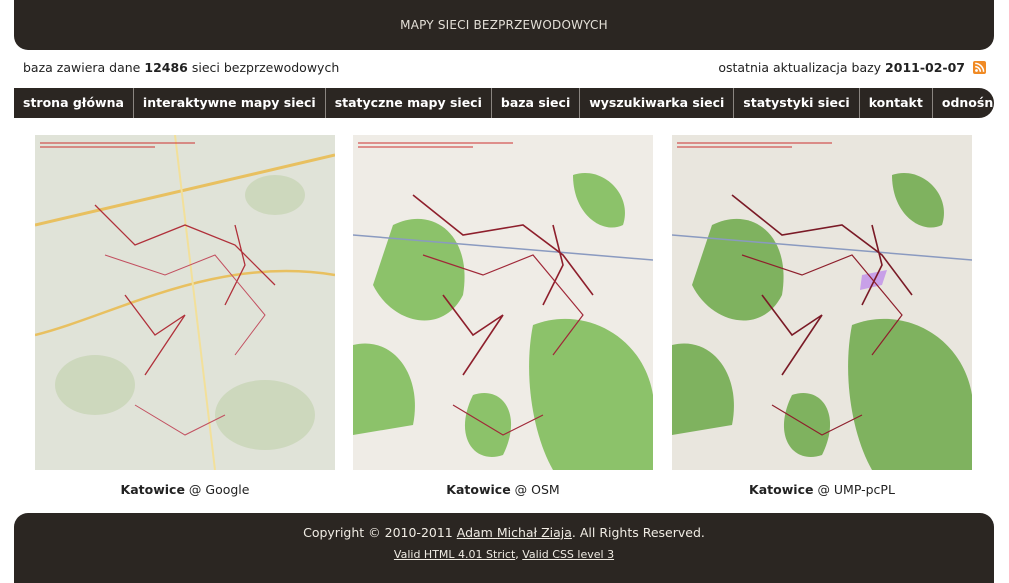 The image size is (1009, 583). What do you see at coordinates (979, 67) in the screenshot?
I see `rss-icon` at bounding box center [979, 67].